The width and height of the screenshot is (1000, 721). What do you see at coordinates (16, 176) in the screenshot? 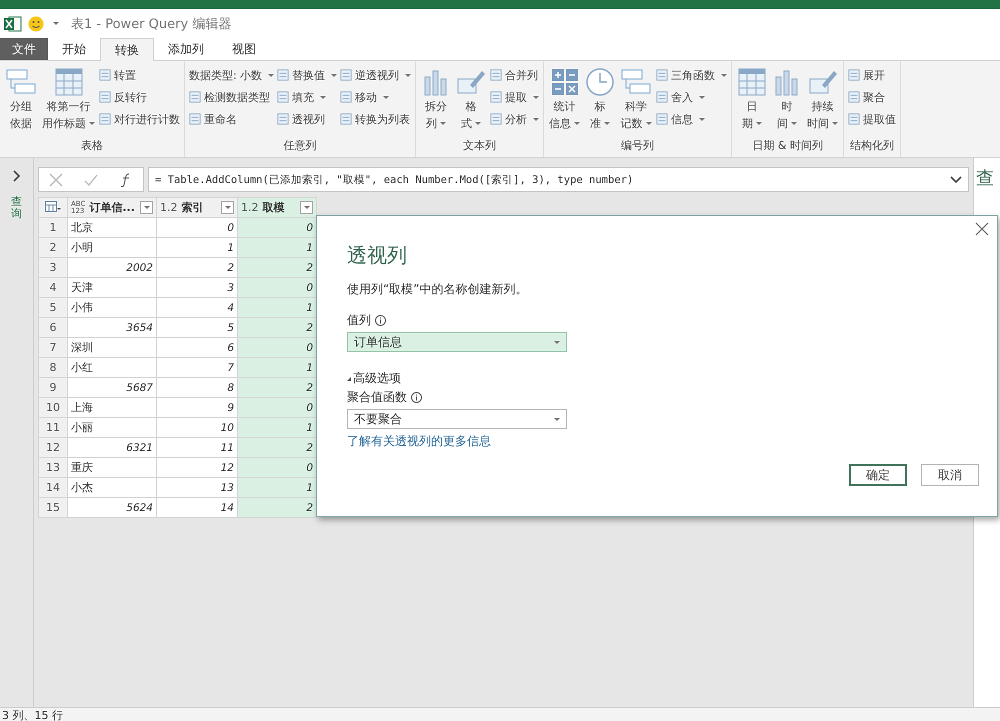
I see `chevron-right-icon` at bounding box center [16, 176].